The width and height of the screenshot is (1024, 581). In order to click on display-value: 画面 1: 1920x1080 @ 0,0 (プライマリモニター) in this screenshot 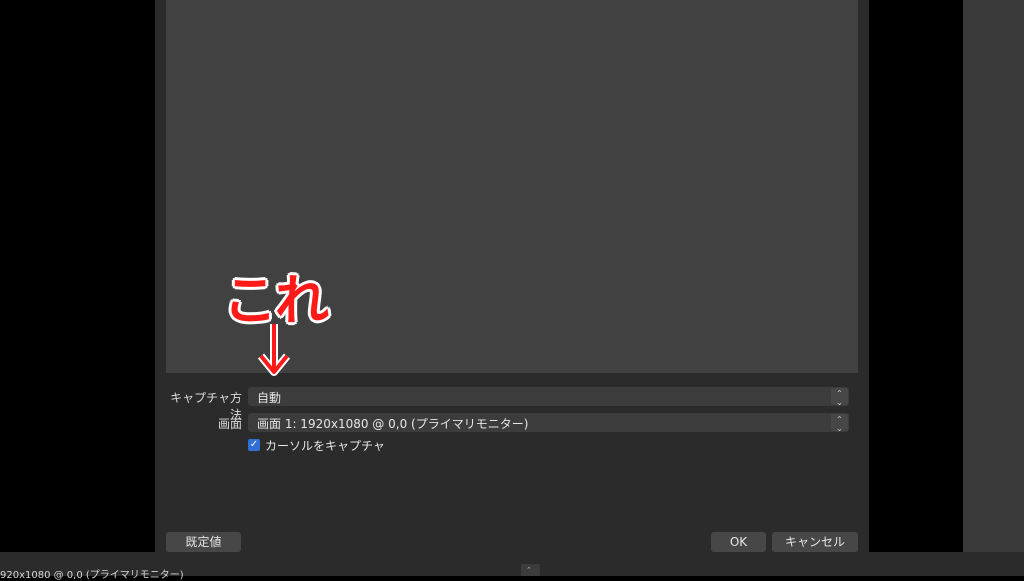, I will do `click(393, 424)`.